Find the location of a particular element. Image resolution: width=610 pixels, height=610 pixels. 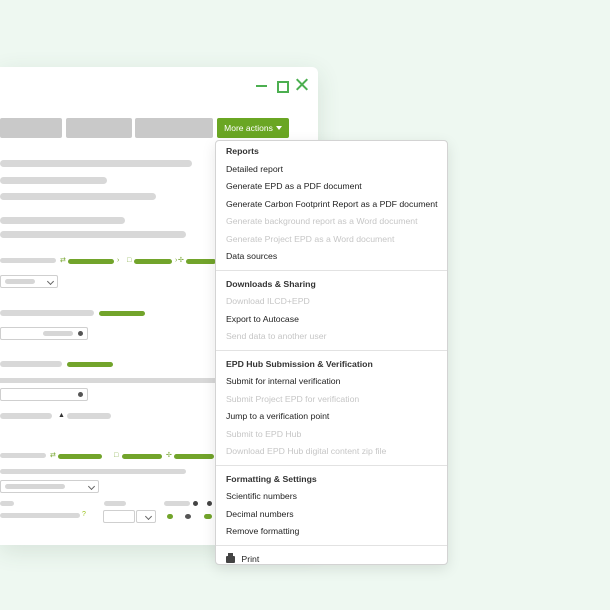

menu-item: Detailed report is located at coordinates (331, 170).